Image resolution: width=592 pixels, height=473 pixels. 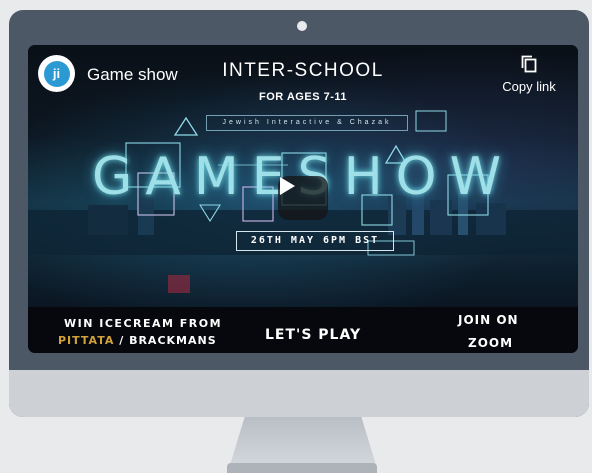 I want to click on play-icon, so click(x=287, y=186).